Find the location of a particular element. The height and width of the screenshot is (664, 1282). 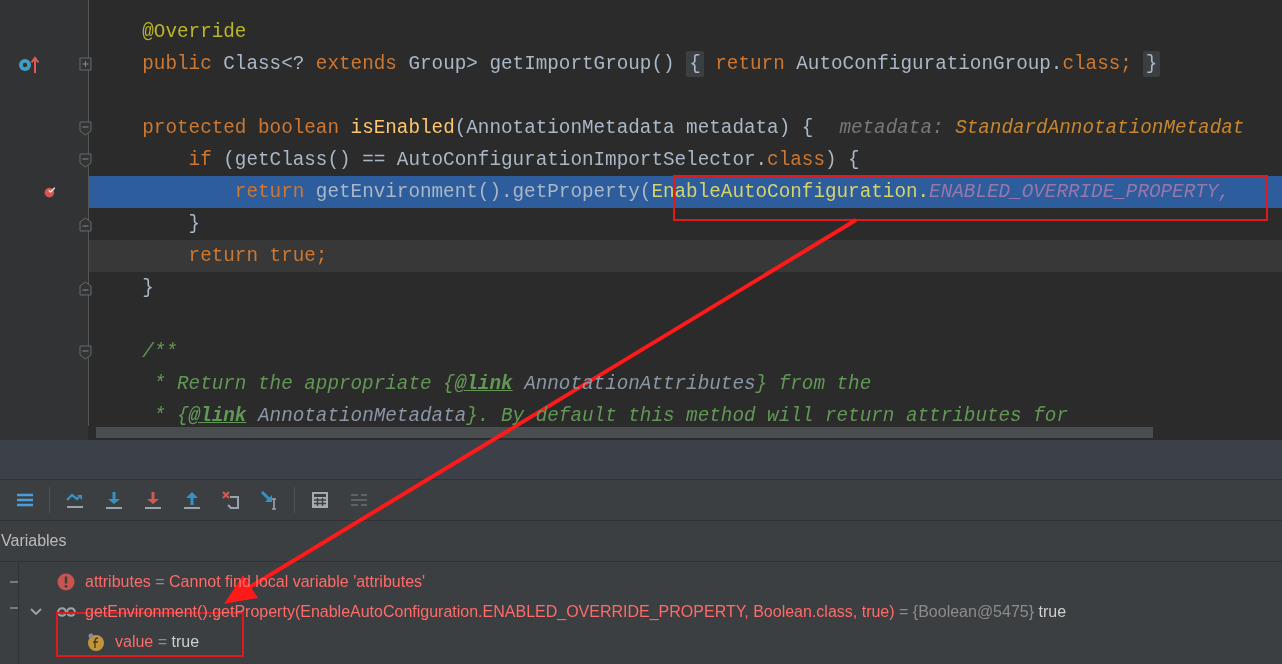

override-icon is located at coordinates (29, 64).